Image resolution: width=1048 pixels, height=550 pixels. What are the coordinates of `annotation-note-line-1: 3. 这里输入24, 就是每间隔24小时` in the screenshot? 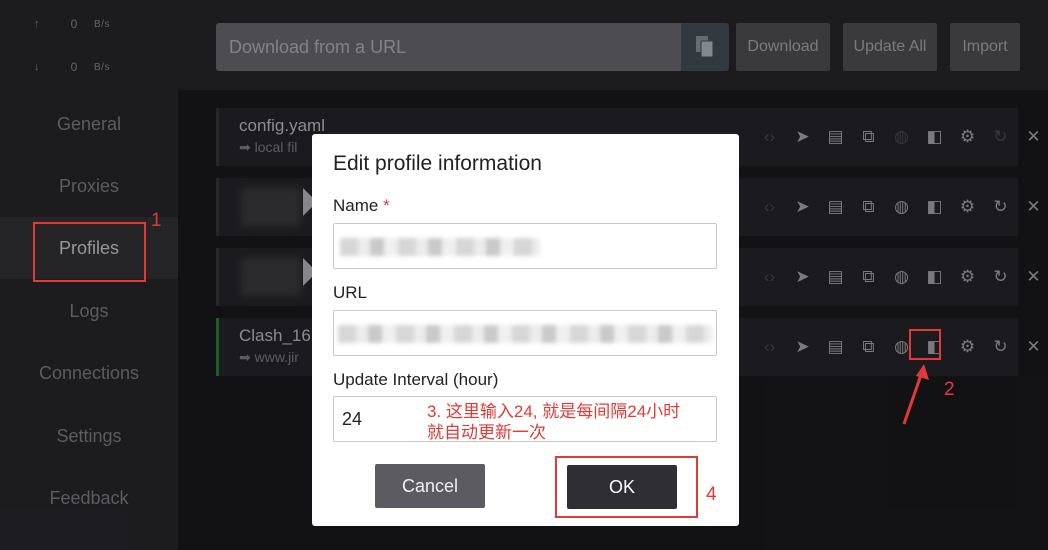 It's located at (554, 411).